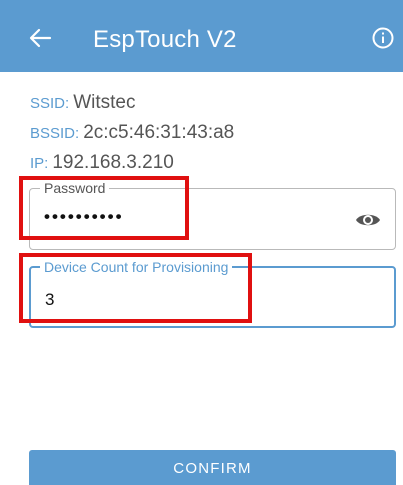  Describe the element at coordinates (368, 220) in the screenshot. I see `eye-icon` at that location.